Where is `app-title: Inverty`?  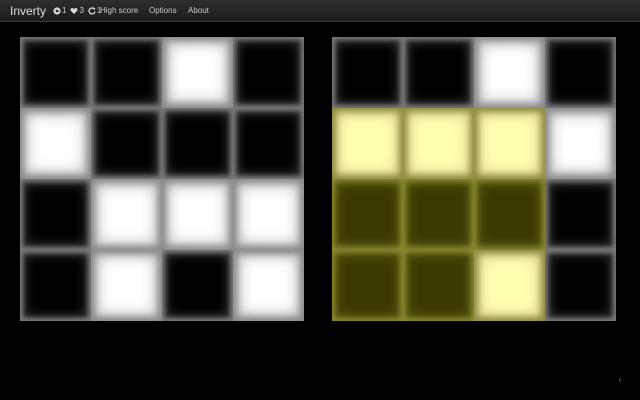 app-title: Inverty is located at coordinates (28, 11).